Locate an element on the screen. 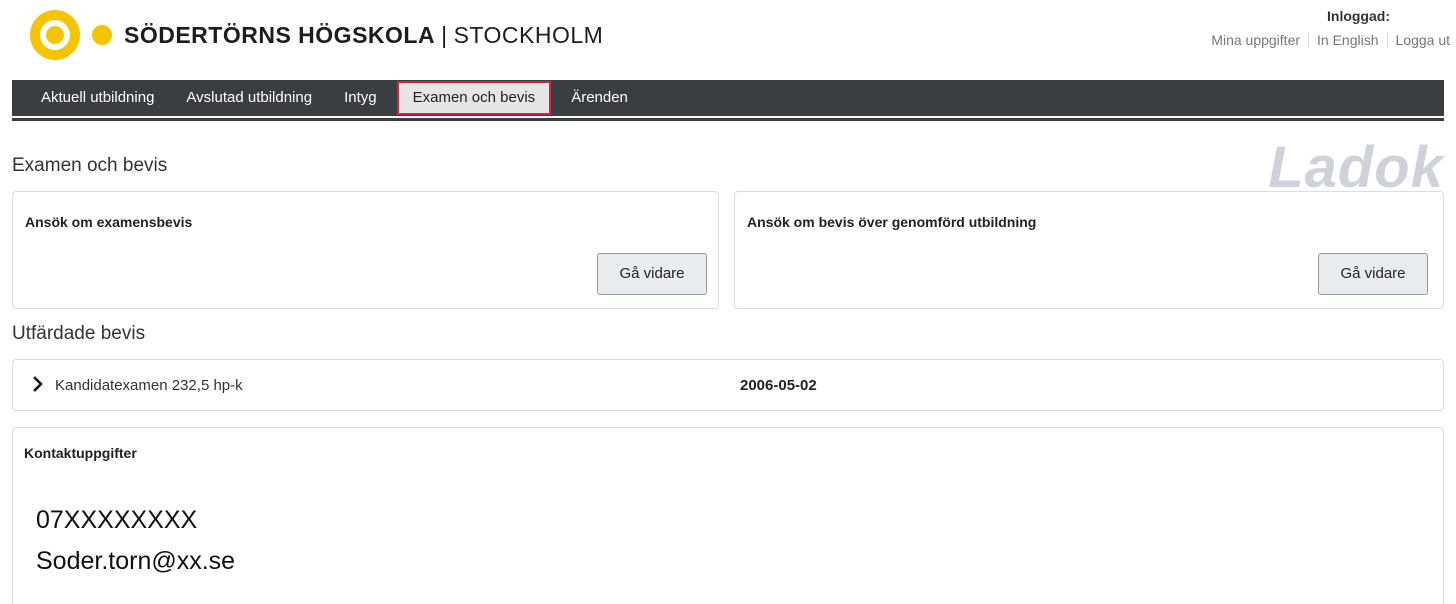 Image resolution: width=1456 pixels, height=604 pixels. nav-intyg: Intyg is located at coordinates (360, 98).